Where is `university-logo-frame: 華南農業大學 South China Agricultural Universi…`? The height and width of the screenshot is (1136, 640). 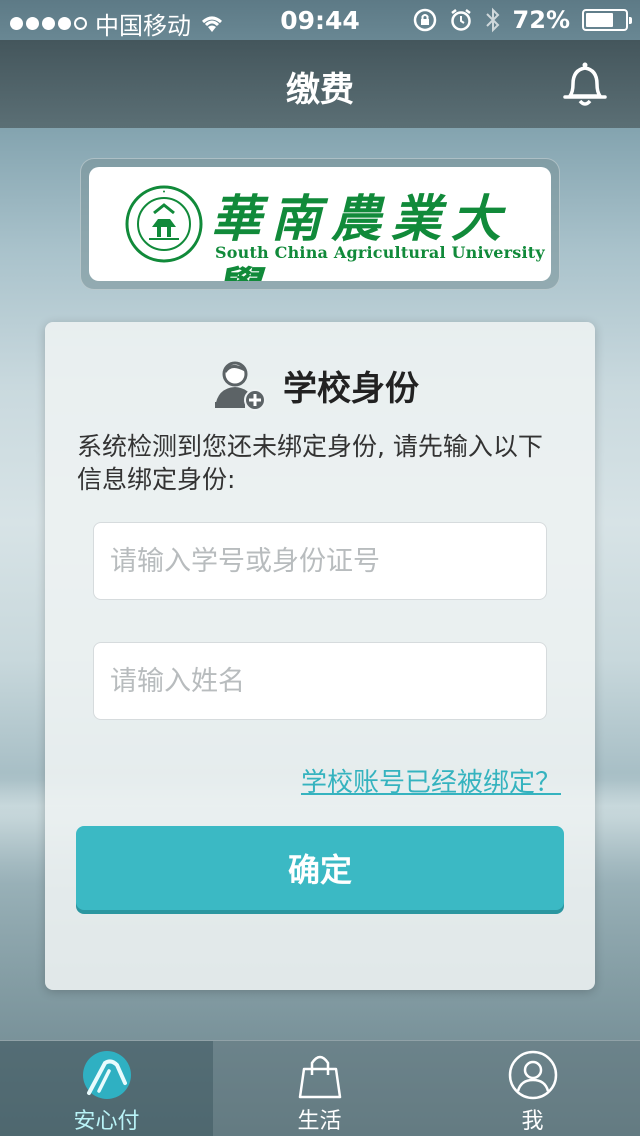
university-logo-frame: 華南農業大學 South China Agricultural Universi… is located at coordinates (320, 224).